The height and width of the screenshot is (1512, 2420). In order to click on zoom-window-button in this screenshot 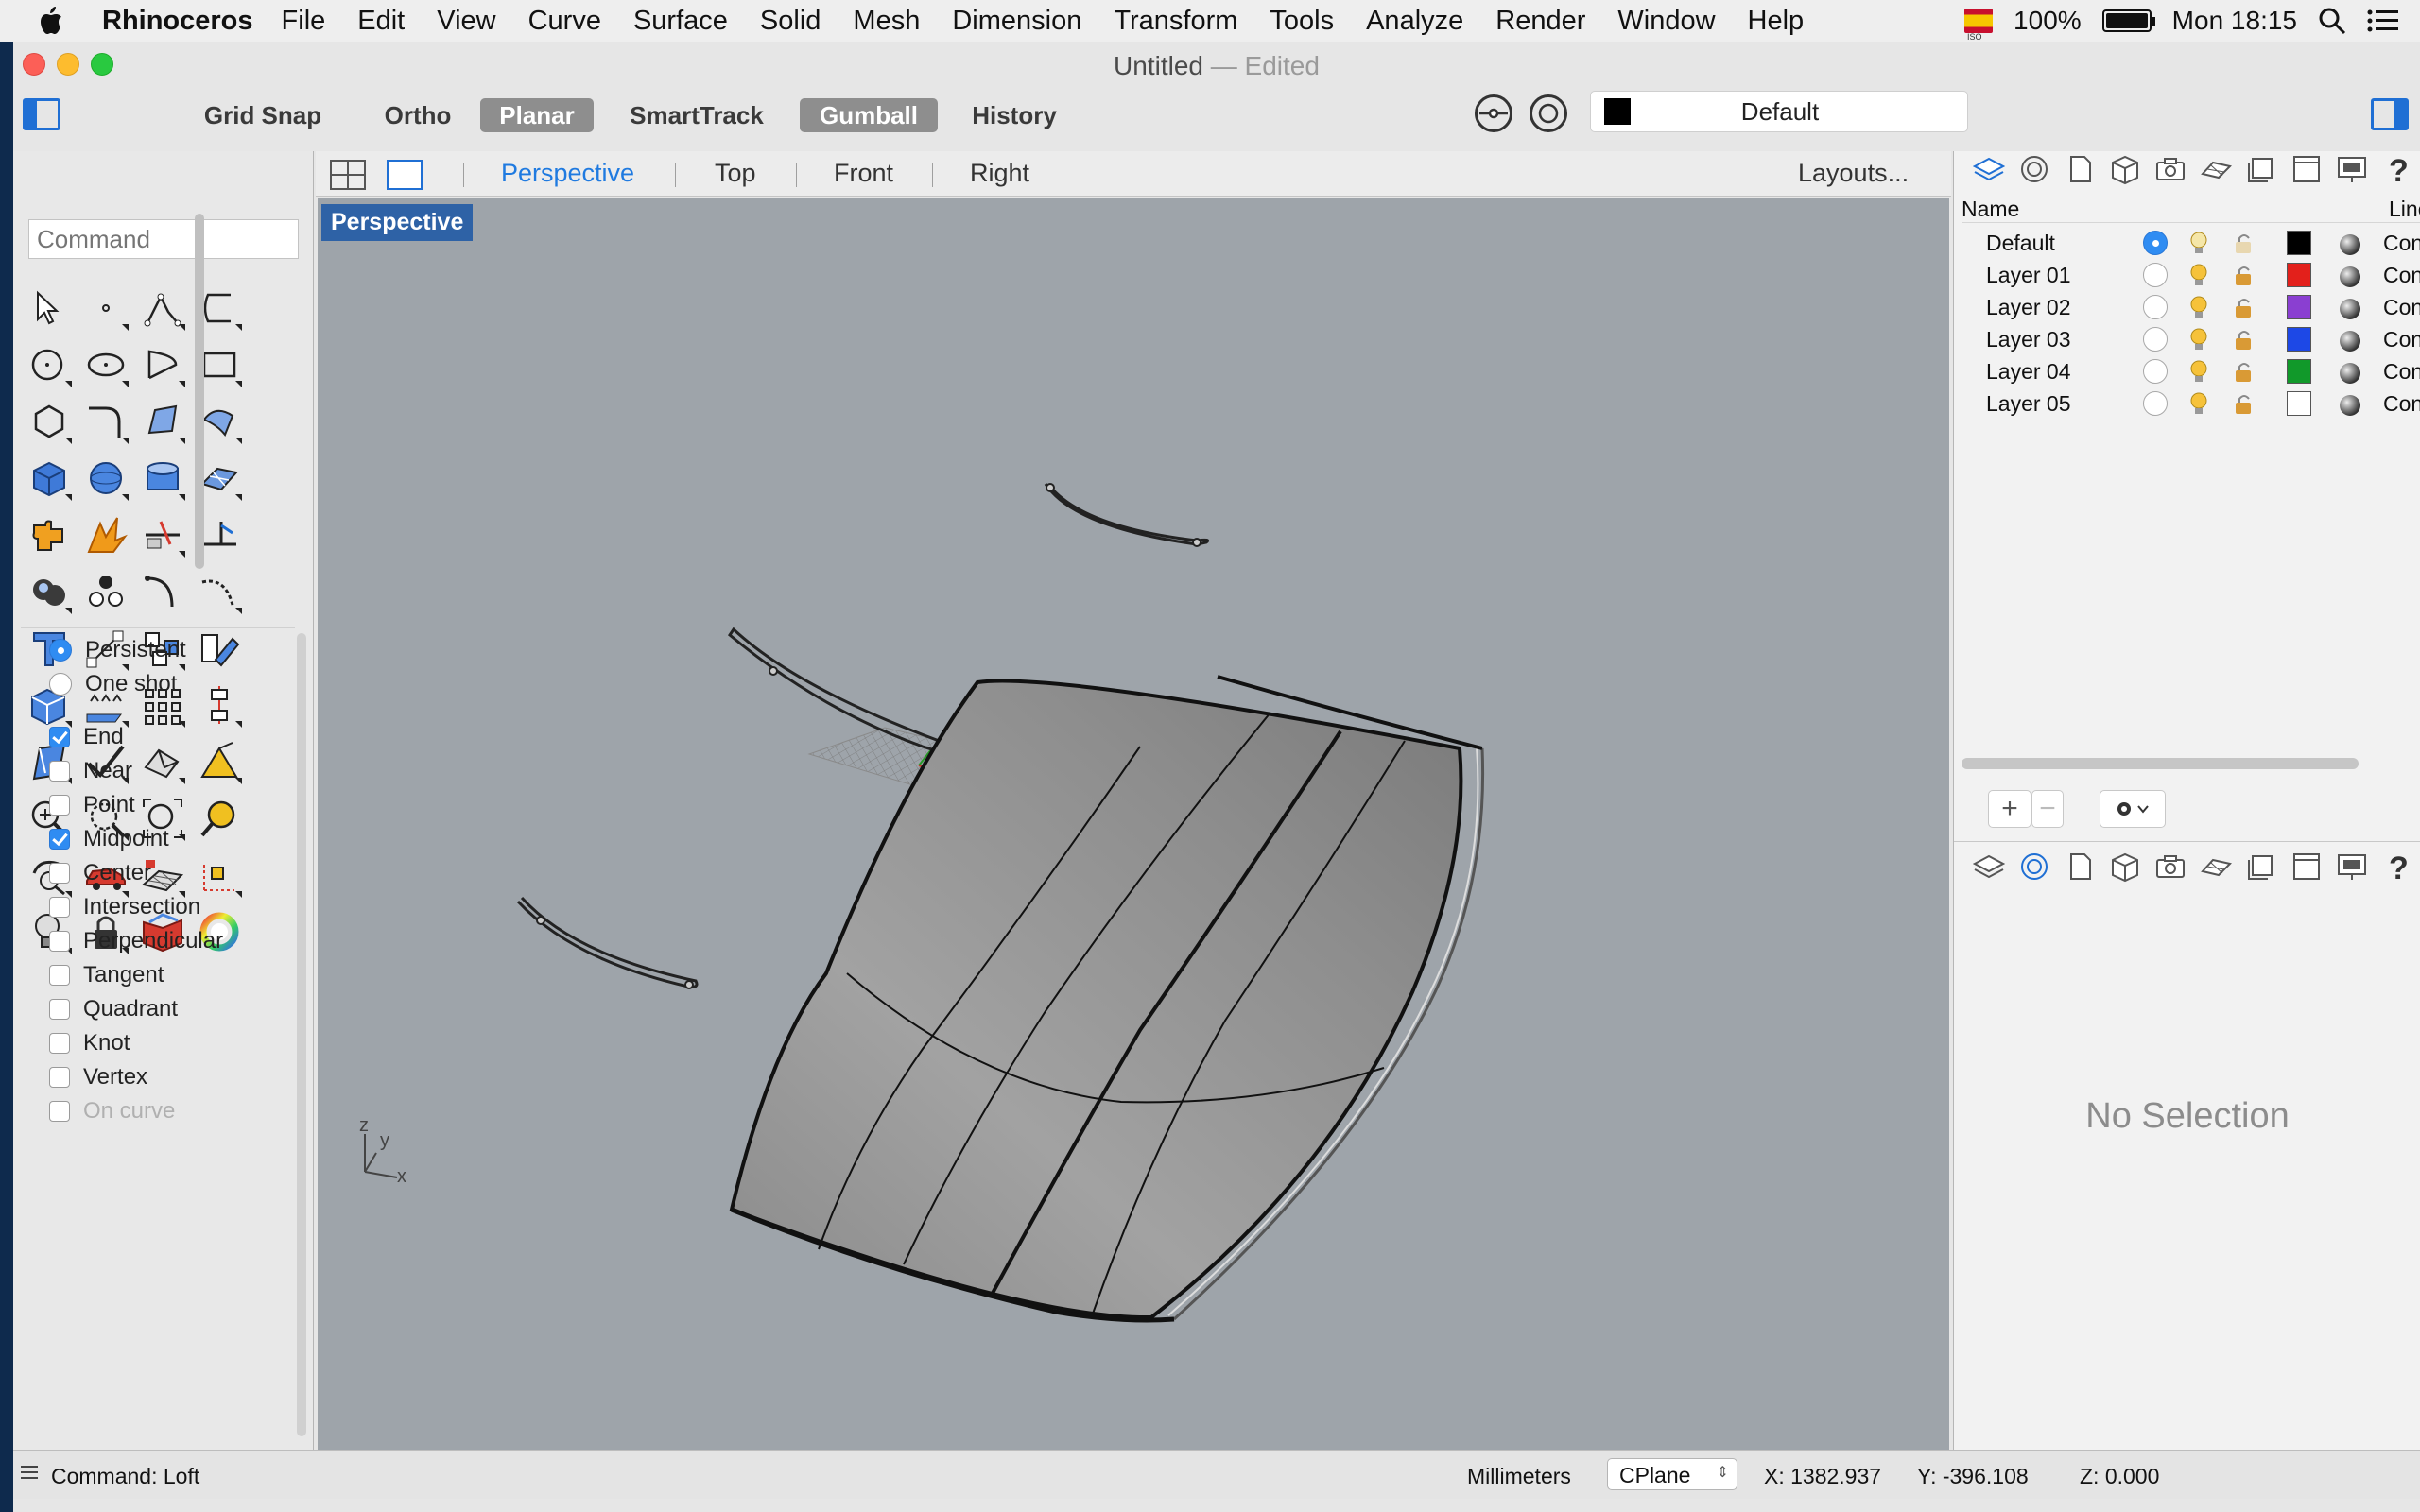, I will do `click(102, 64)`.